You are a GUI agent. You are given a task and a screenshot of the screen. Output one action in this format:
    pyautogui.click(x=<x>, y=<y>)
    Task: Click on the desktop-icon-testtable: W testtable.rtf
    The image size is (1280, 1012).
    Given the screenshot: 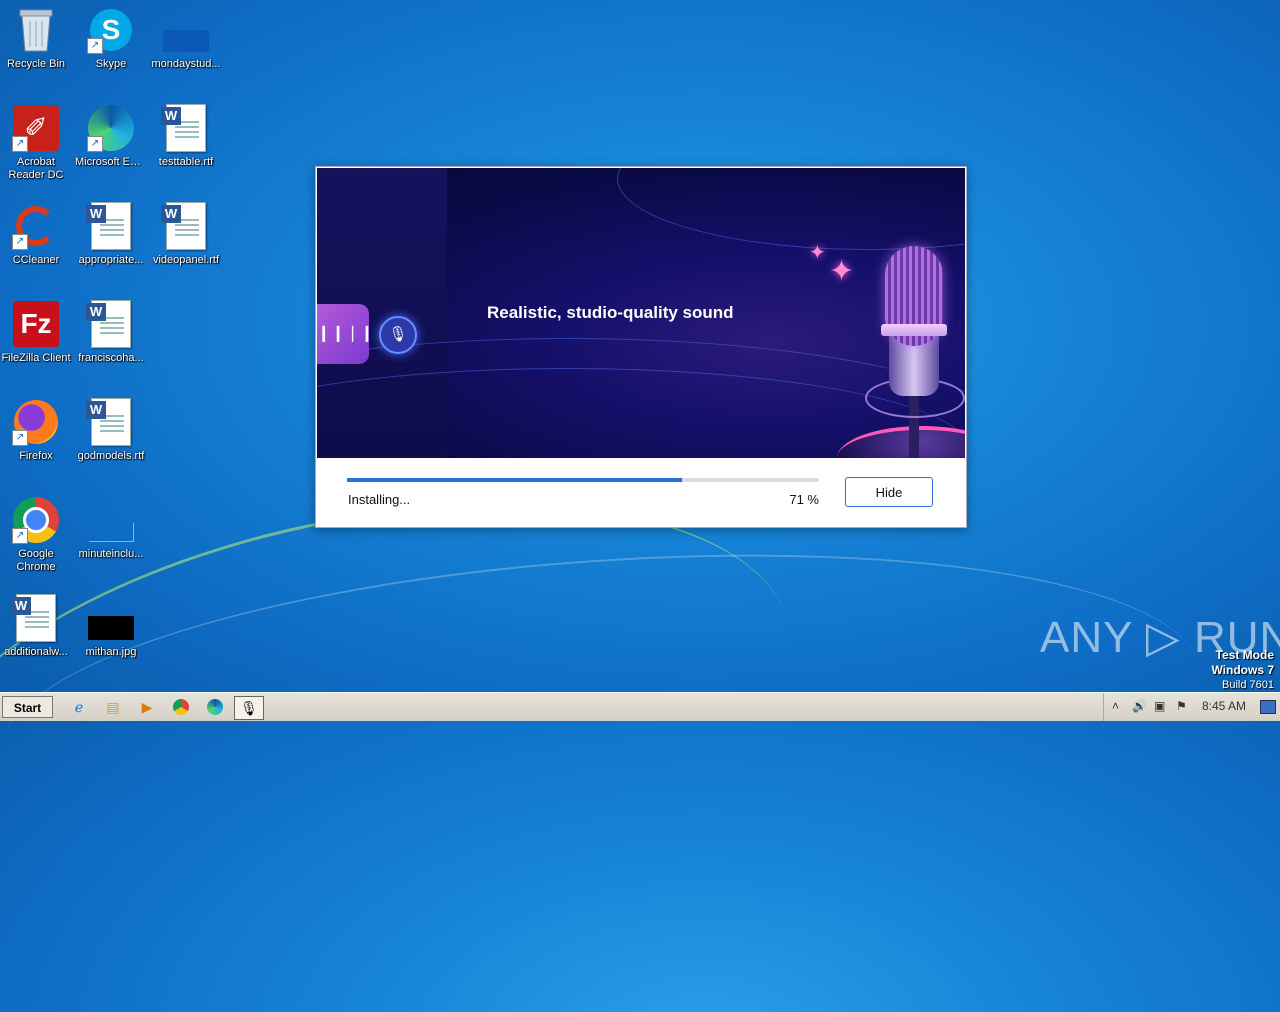 What is the action you would take?
    pyautogui.click(x=186, y=136)
    